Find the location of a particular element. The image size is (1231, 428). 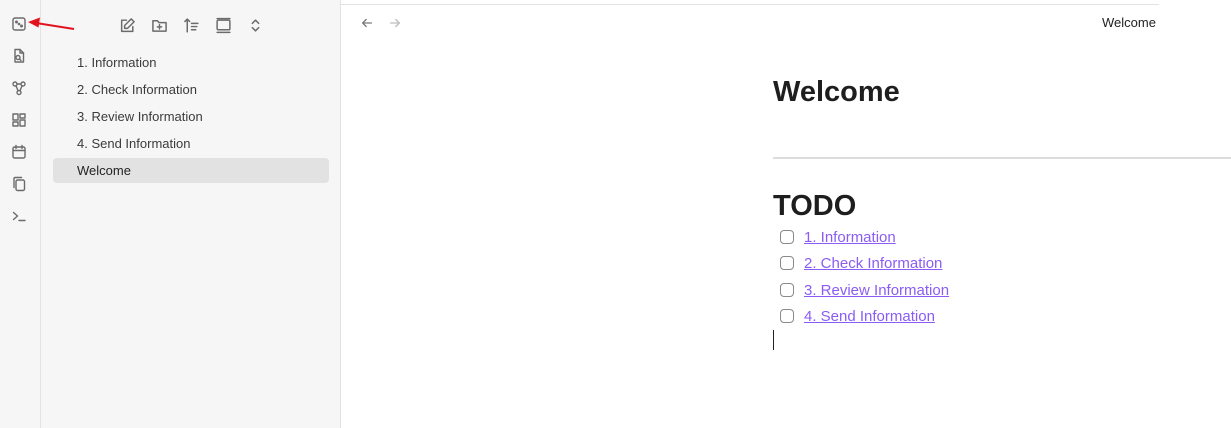

file-item-information: 1. Information is located at coordinates (191, 62).